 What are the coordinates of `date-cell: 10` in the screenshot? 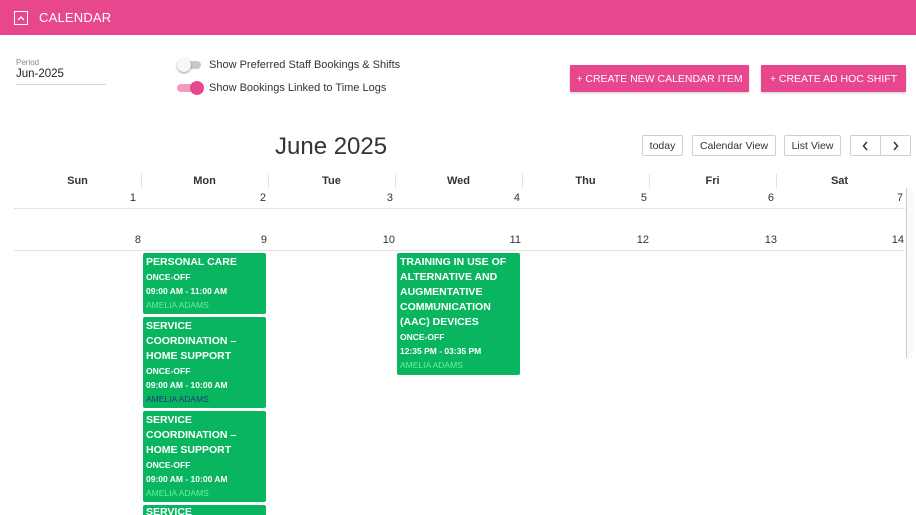 It's located at (380, 240).